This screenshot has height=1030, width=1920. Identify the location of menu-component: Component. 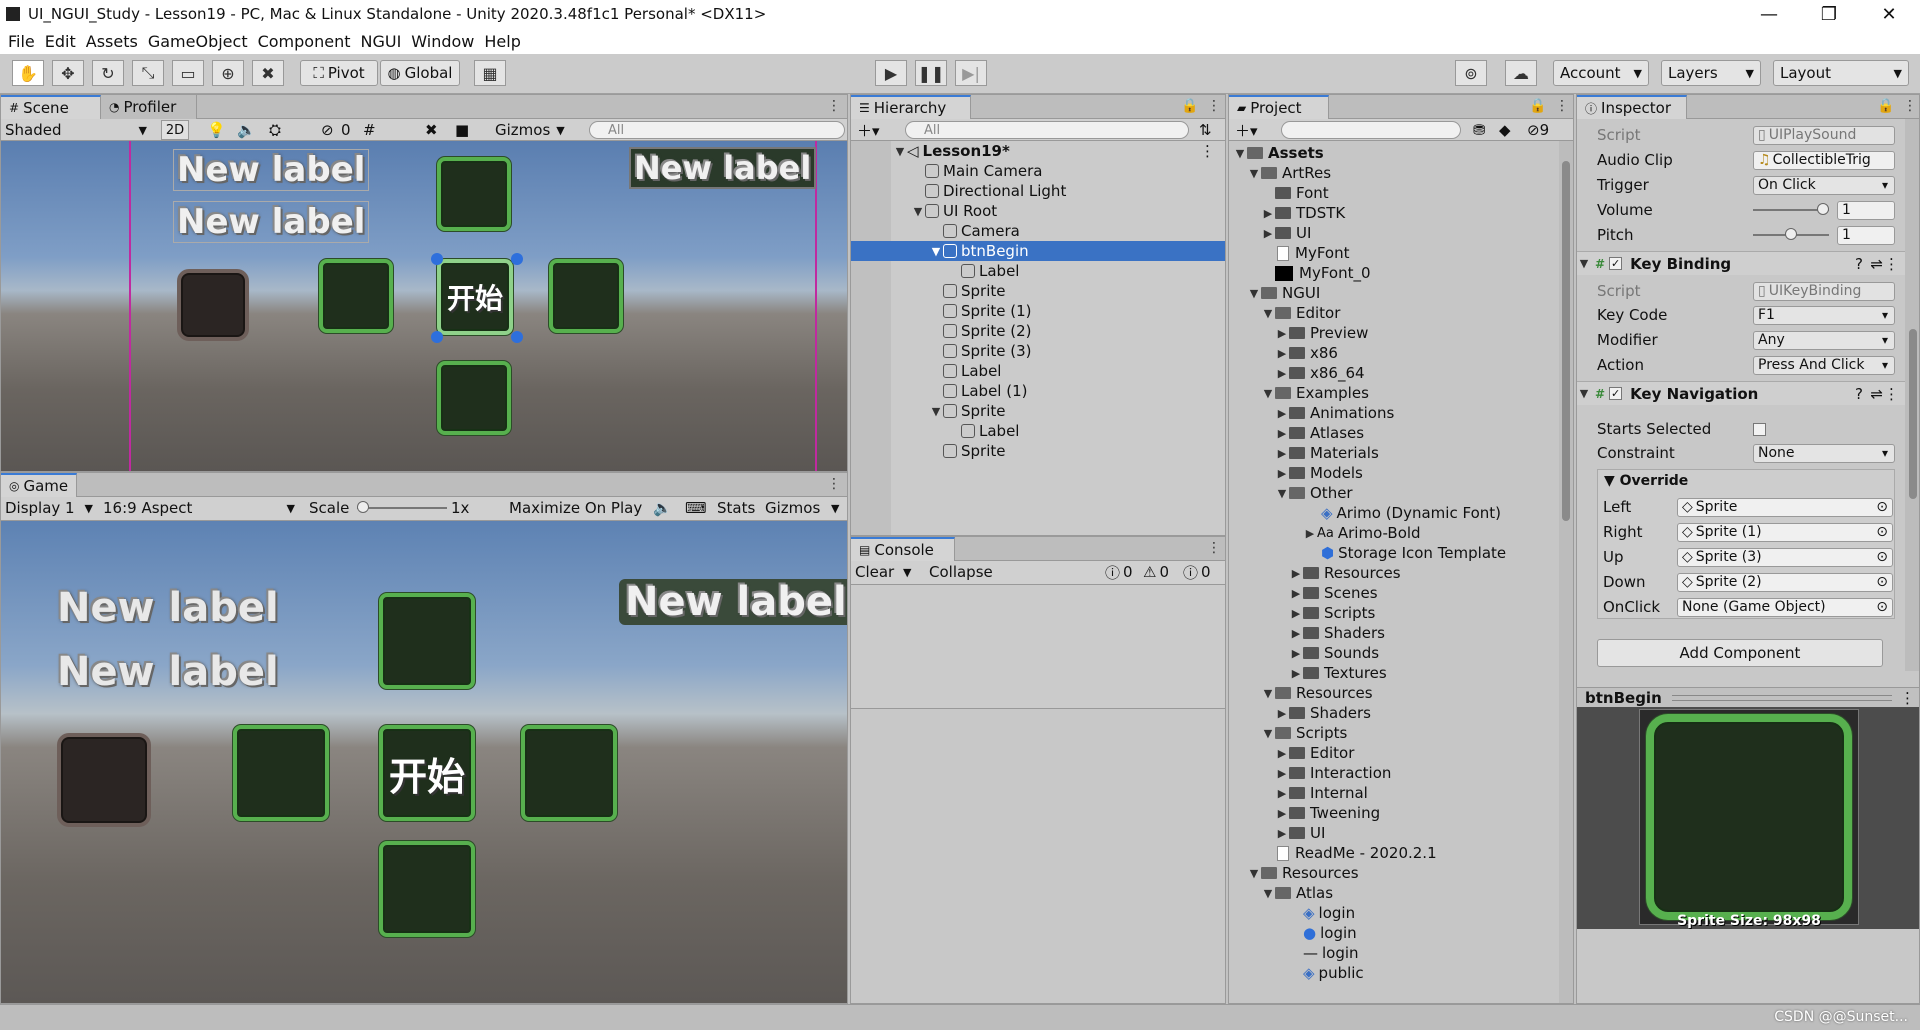
(304, 41).